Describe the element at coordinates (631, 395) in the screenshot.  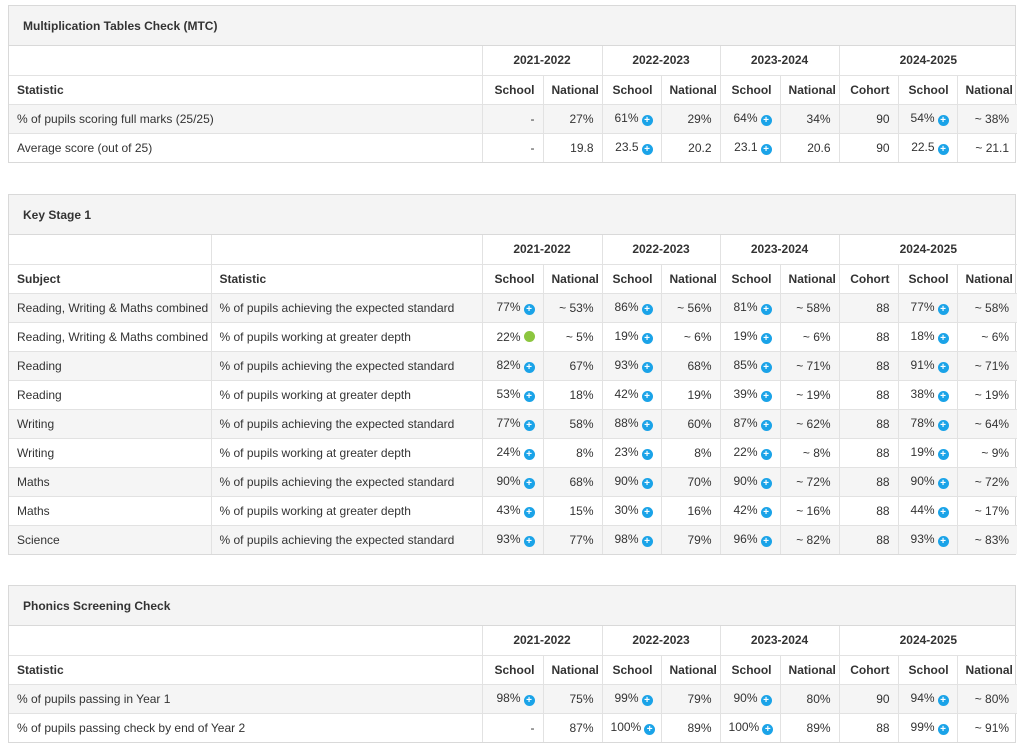
I see `value-cell: 42% +` at that location.